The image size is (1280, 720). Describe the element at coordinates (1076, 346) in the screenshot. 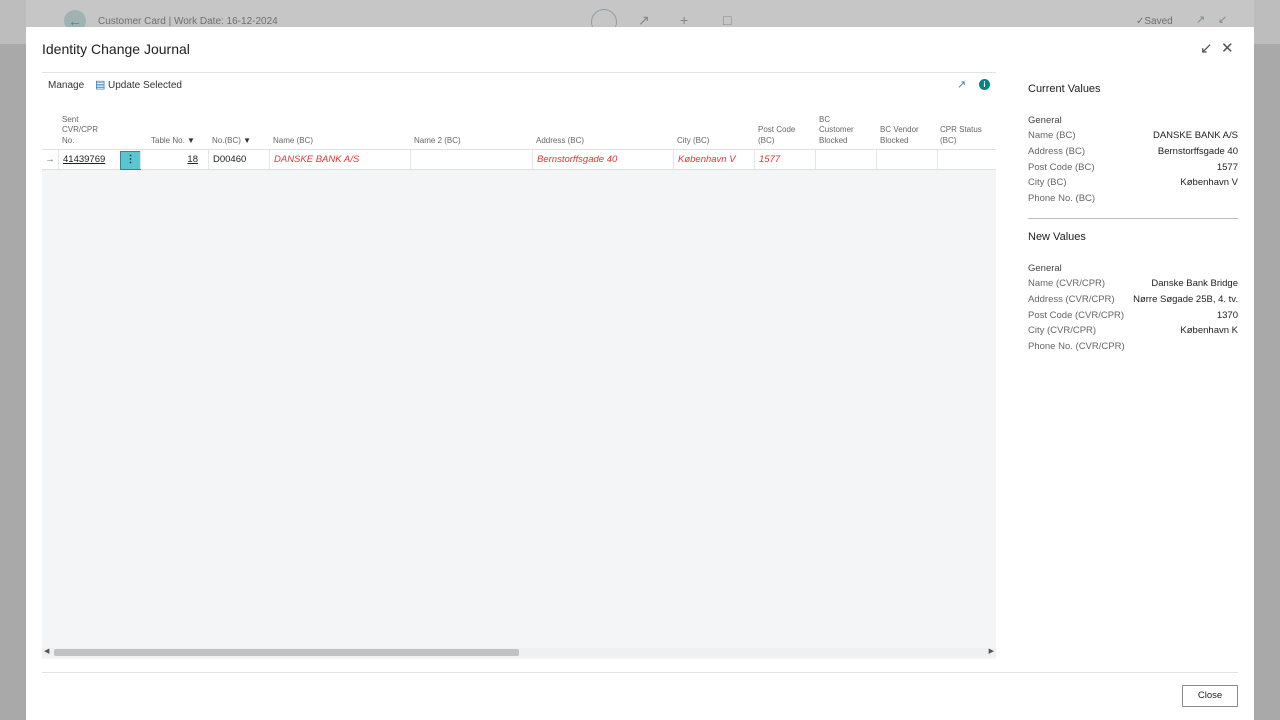

I see `new-phone-row: Phone No. (CVR/CPR)` at that location.